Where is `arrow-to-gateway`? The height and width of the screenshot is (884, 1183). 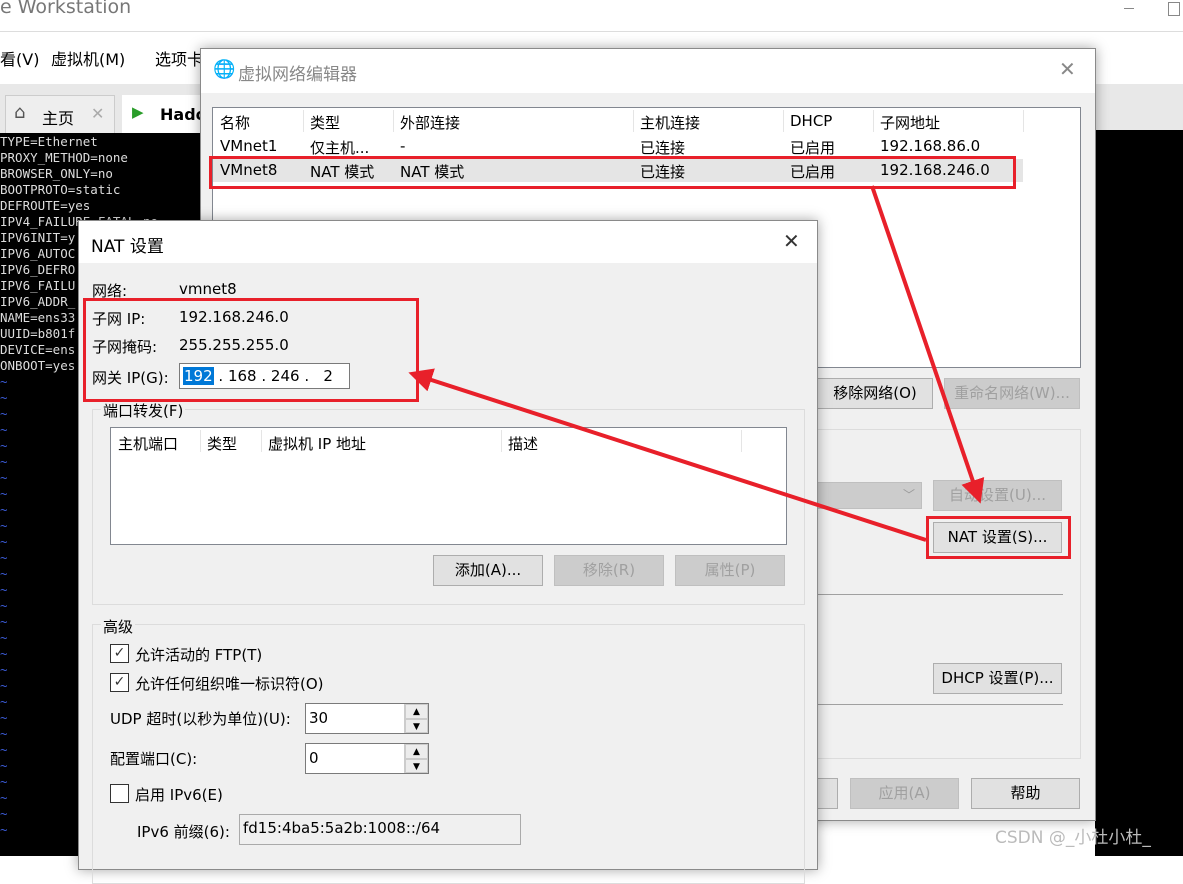 arrow-to-gateway is located at coordinates (667, 455).